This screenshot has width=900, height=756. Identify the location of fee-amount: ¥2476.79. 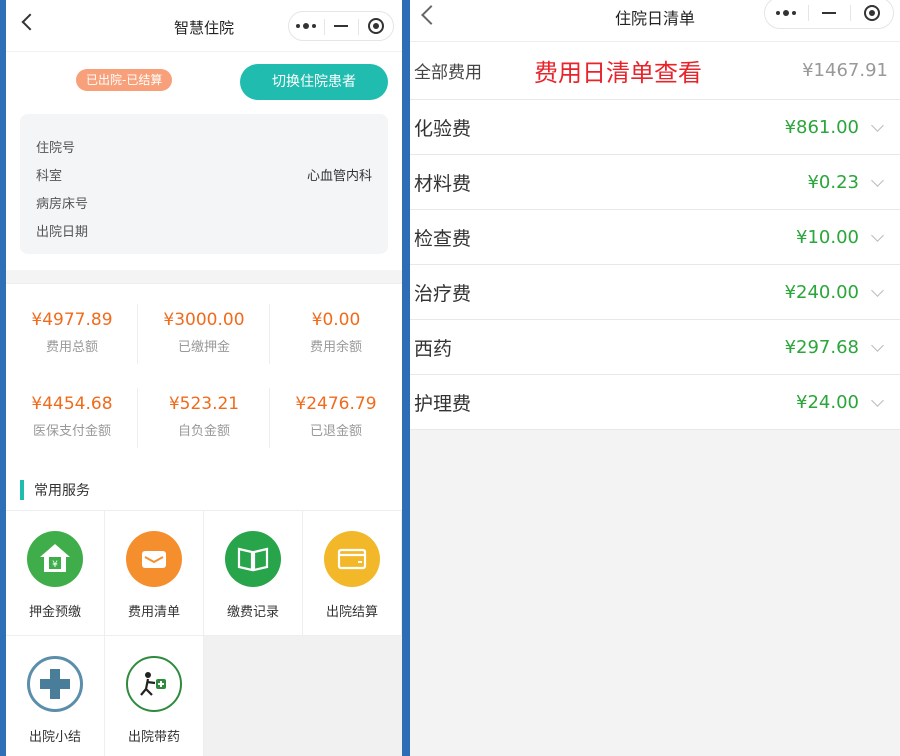
(336, 404).